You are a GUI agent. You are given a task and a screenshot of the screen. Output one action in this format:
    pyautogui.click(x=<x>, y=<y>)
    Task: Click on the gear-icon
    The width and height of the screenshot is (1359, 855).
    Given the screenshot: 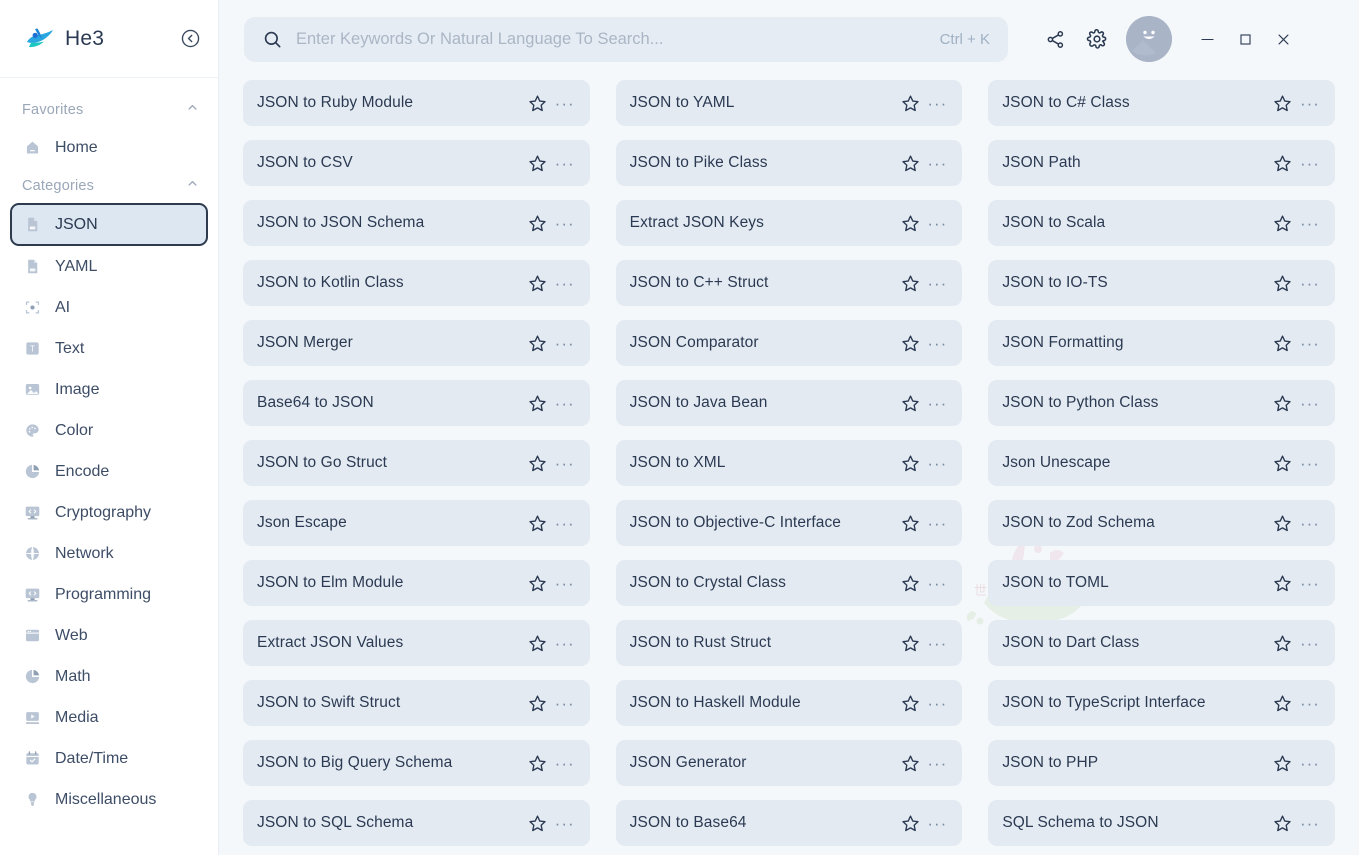 What is the action you would take?
    pyautogui.click(x=1097, y=39)
    